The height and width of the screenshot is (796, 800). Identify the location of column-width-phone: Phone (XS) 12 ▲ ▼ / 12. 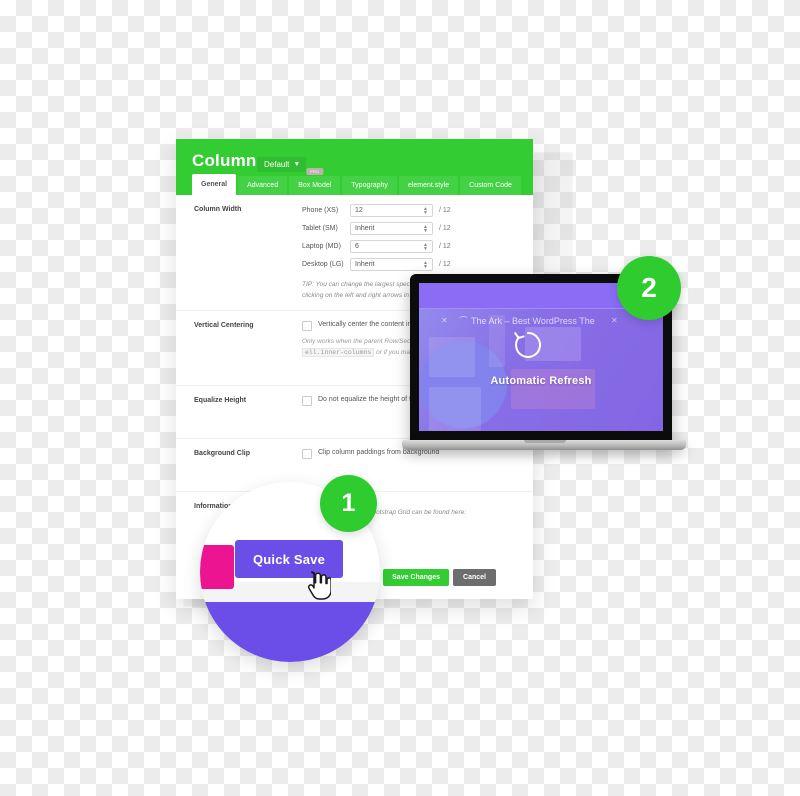
(412, 210).